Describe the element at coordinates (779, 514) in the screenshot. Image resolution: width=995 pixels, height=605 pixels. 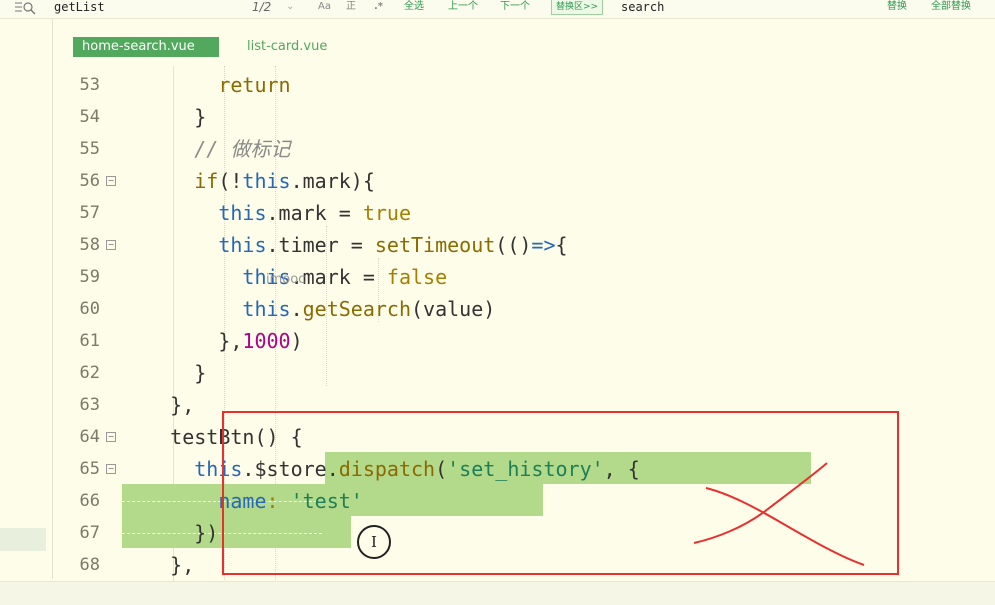
I see `cross-mark-icon` at that location.